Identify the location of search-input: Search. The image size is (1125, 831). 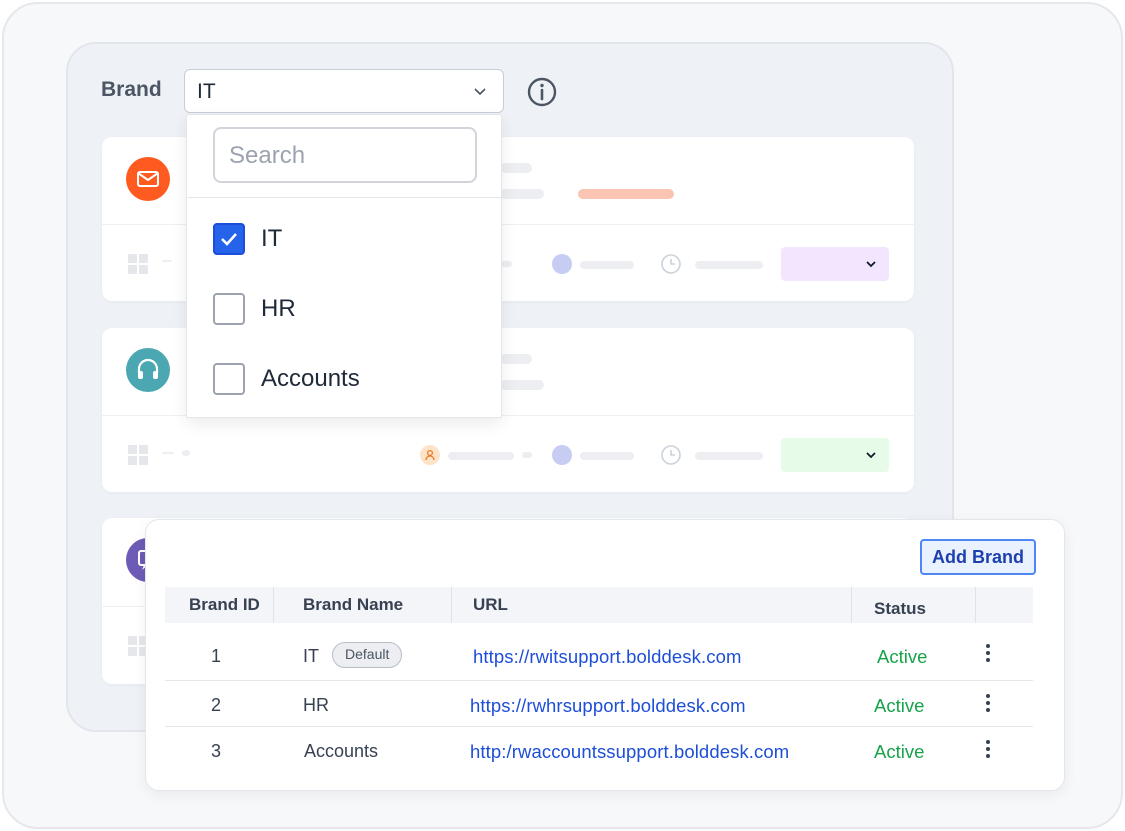
(345, 155).